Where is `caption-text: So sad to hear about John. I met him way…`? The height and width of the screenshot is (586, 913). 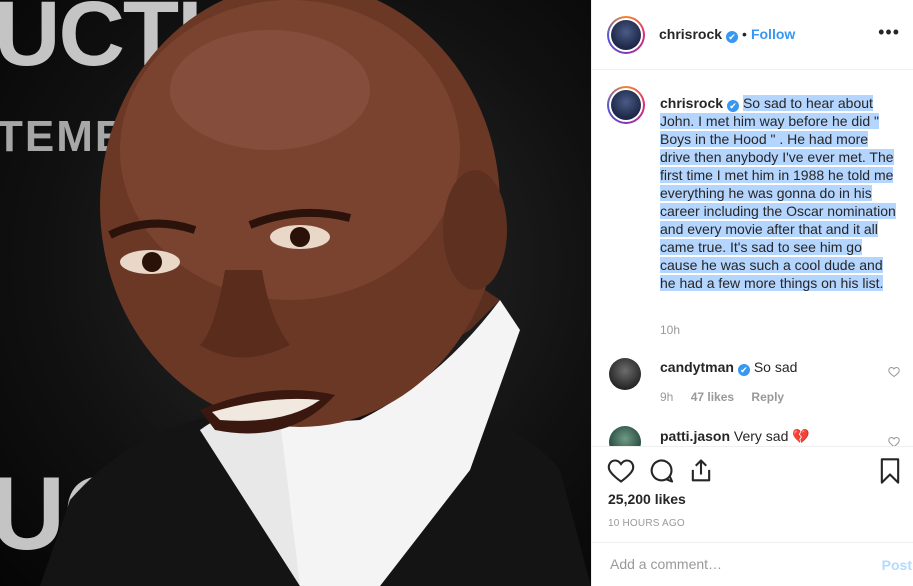 caption-text: So sad to hear about John. I met him way… is located at coordinates (778, 193).